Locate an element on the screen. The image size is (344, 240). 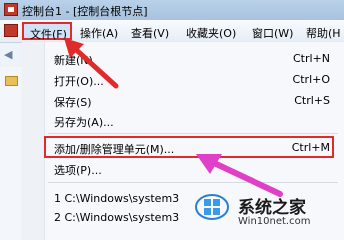
menu-separator is located at coordinates (193, 133).